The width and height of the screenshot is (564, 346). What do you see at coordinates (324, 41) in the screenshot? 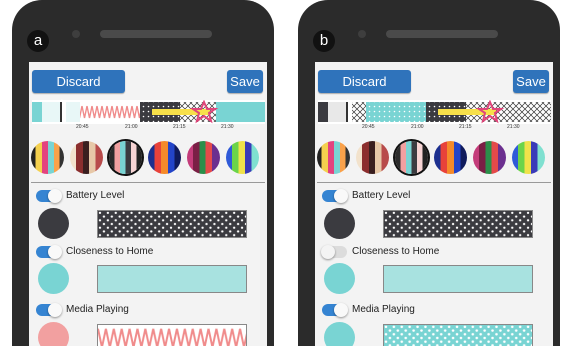
I see `panel-label-b: b` at bounding box center [324, 41].